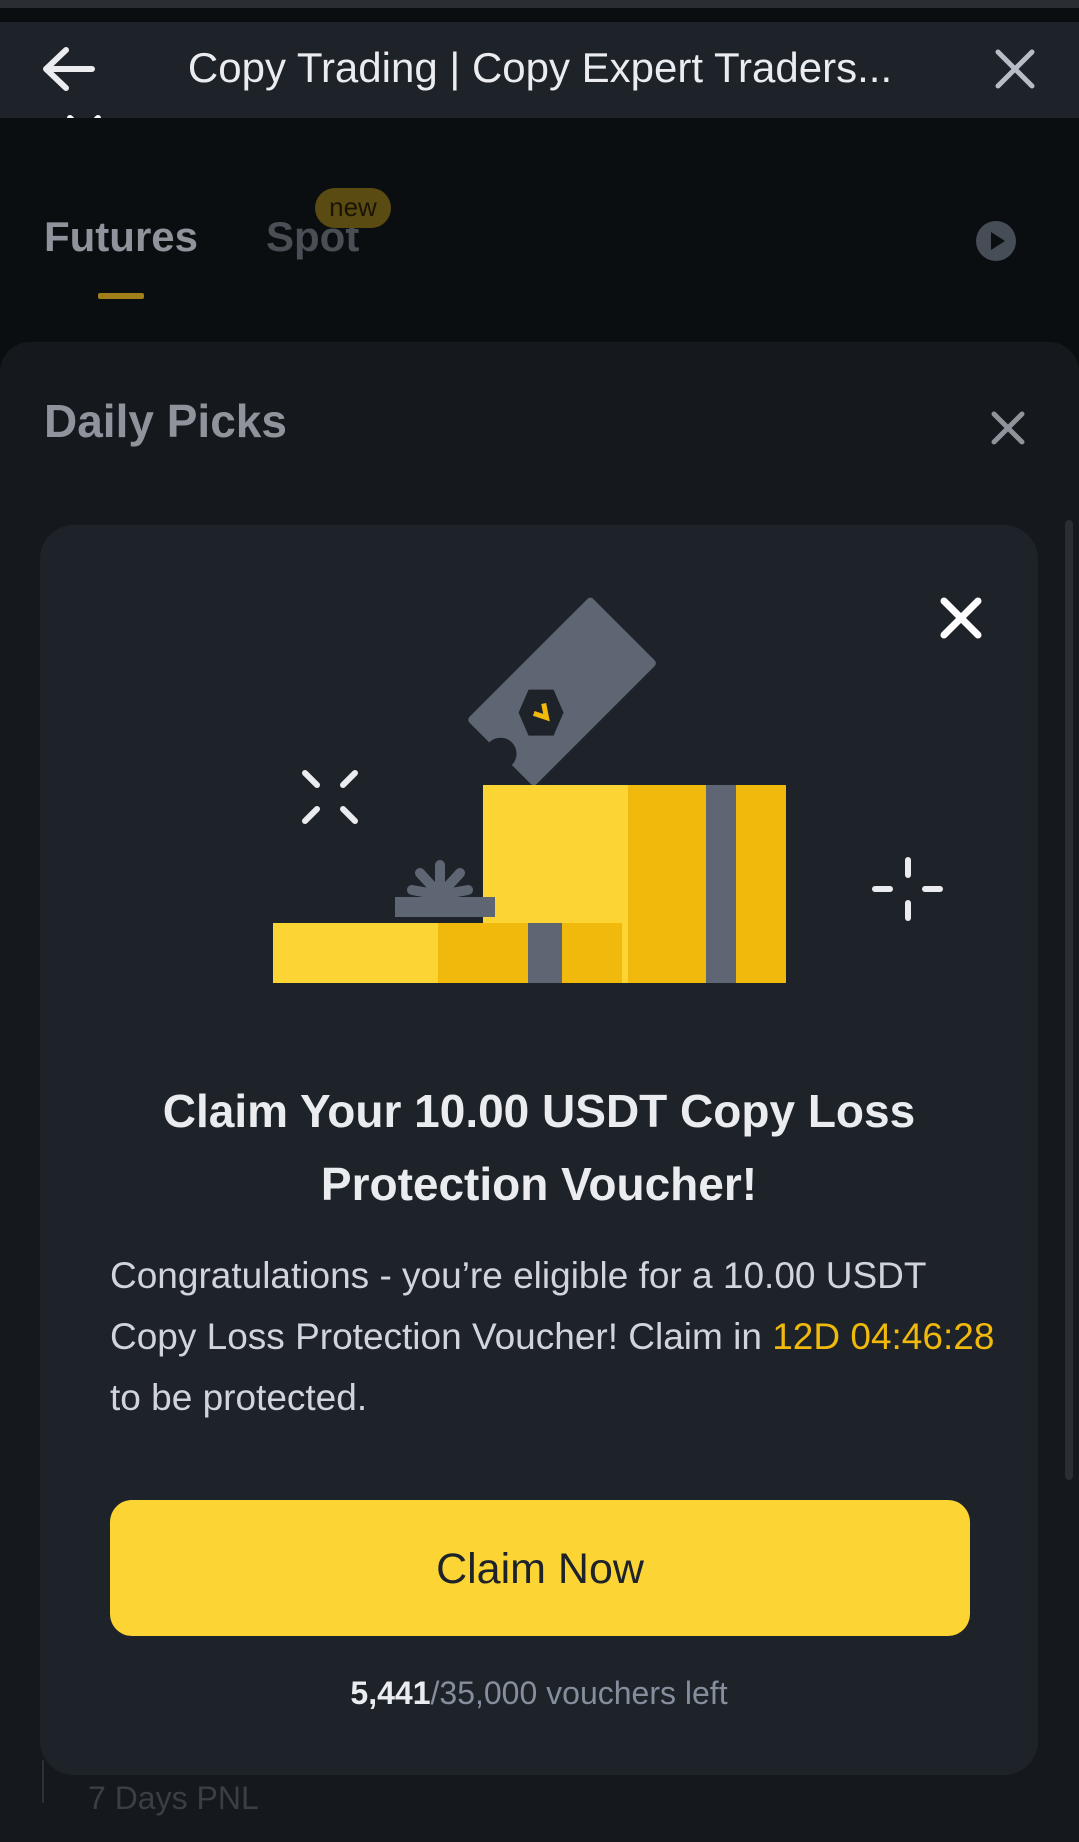 The height and width of the screenshot is (1842, 1079). I want to click on scrollbar, so click(1069, 1000).